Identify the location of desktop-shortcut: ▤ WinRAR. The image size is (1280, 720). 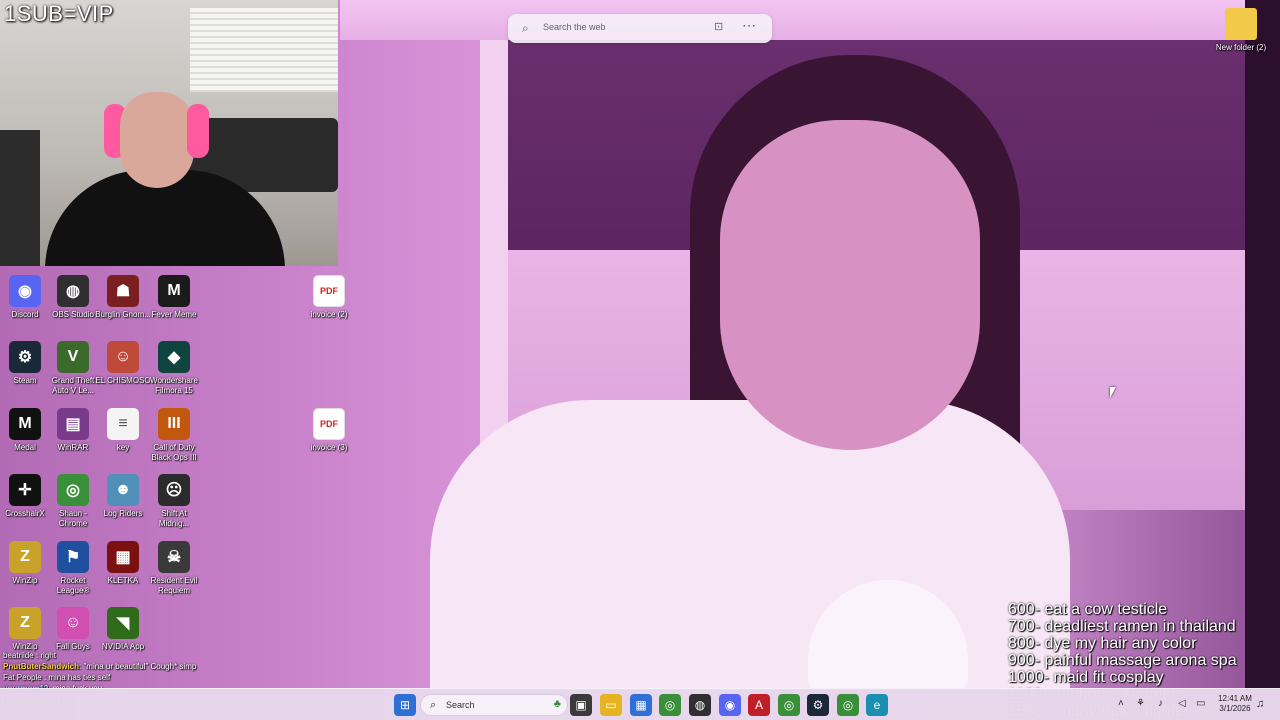
(73, 430).